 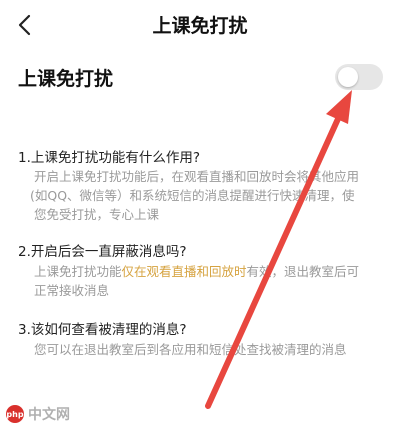 What do you see at coordinates (303, 271) in the screenshot?
I see `faq-answer-2-post: 有效，退出教室后可` at bounding box center [303, 271].